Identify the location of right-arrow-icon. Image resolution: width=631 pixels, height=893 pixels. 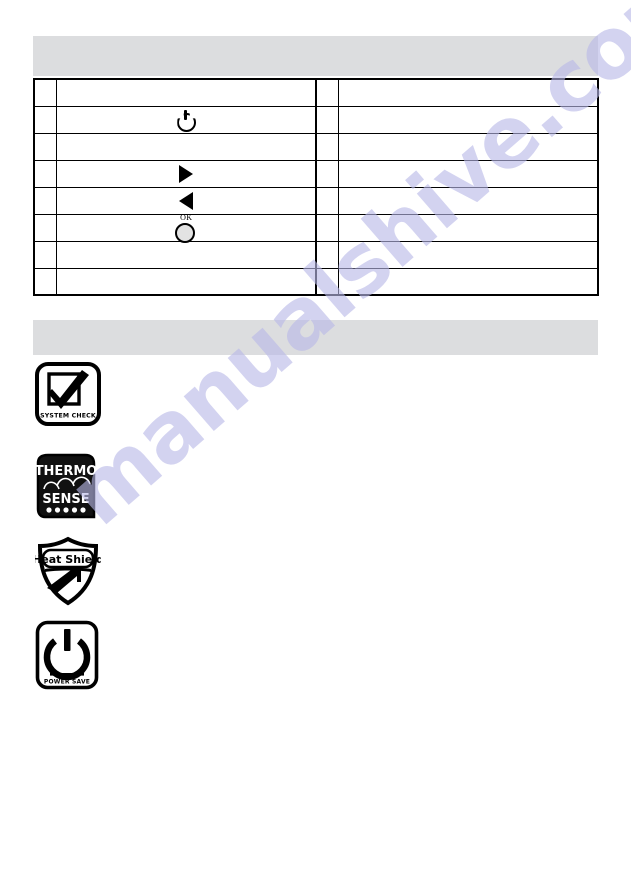
(185, 173).